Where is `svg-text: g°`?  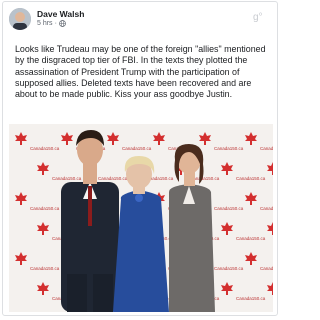
svg-text: g° is located at coordinates (258, 17).